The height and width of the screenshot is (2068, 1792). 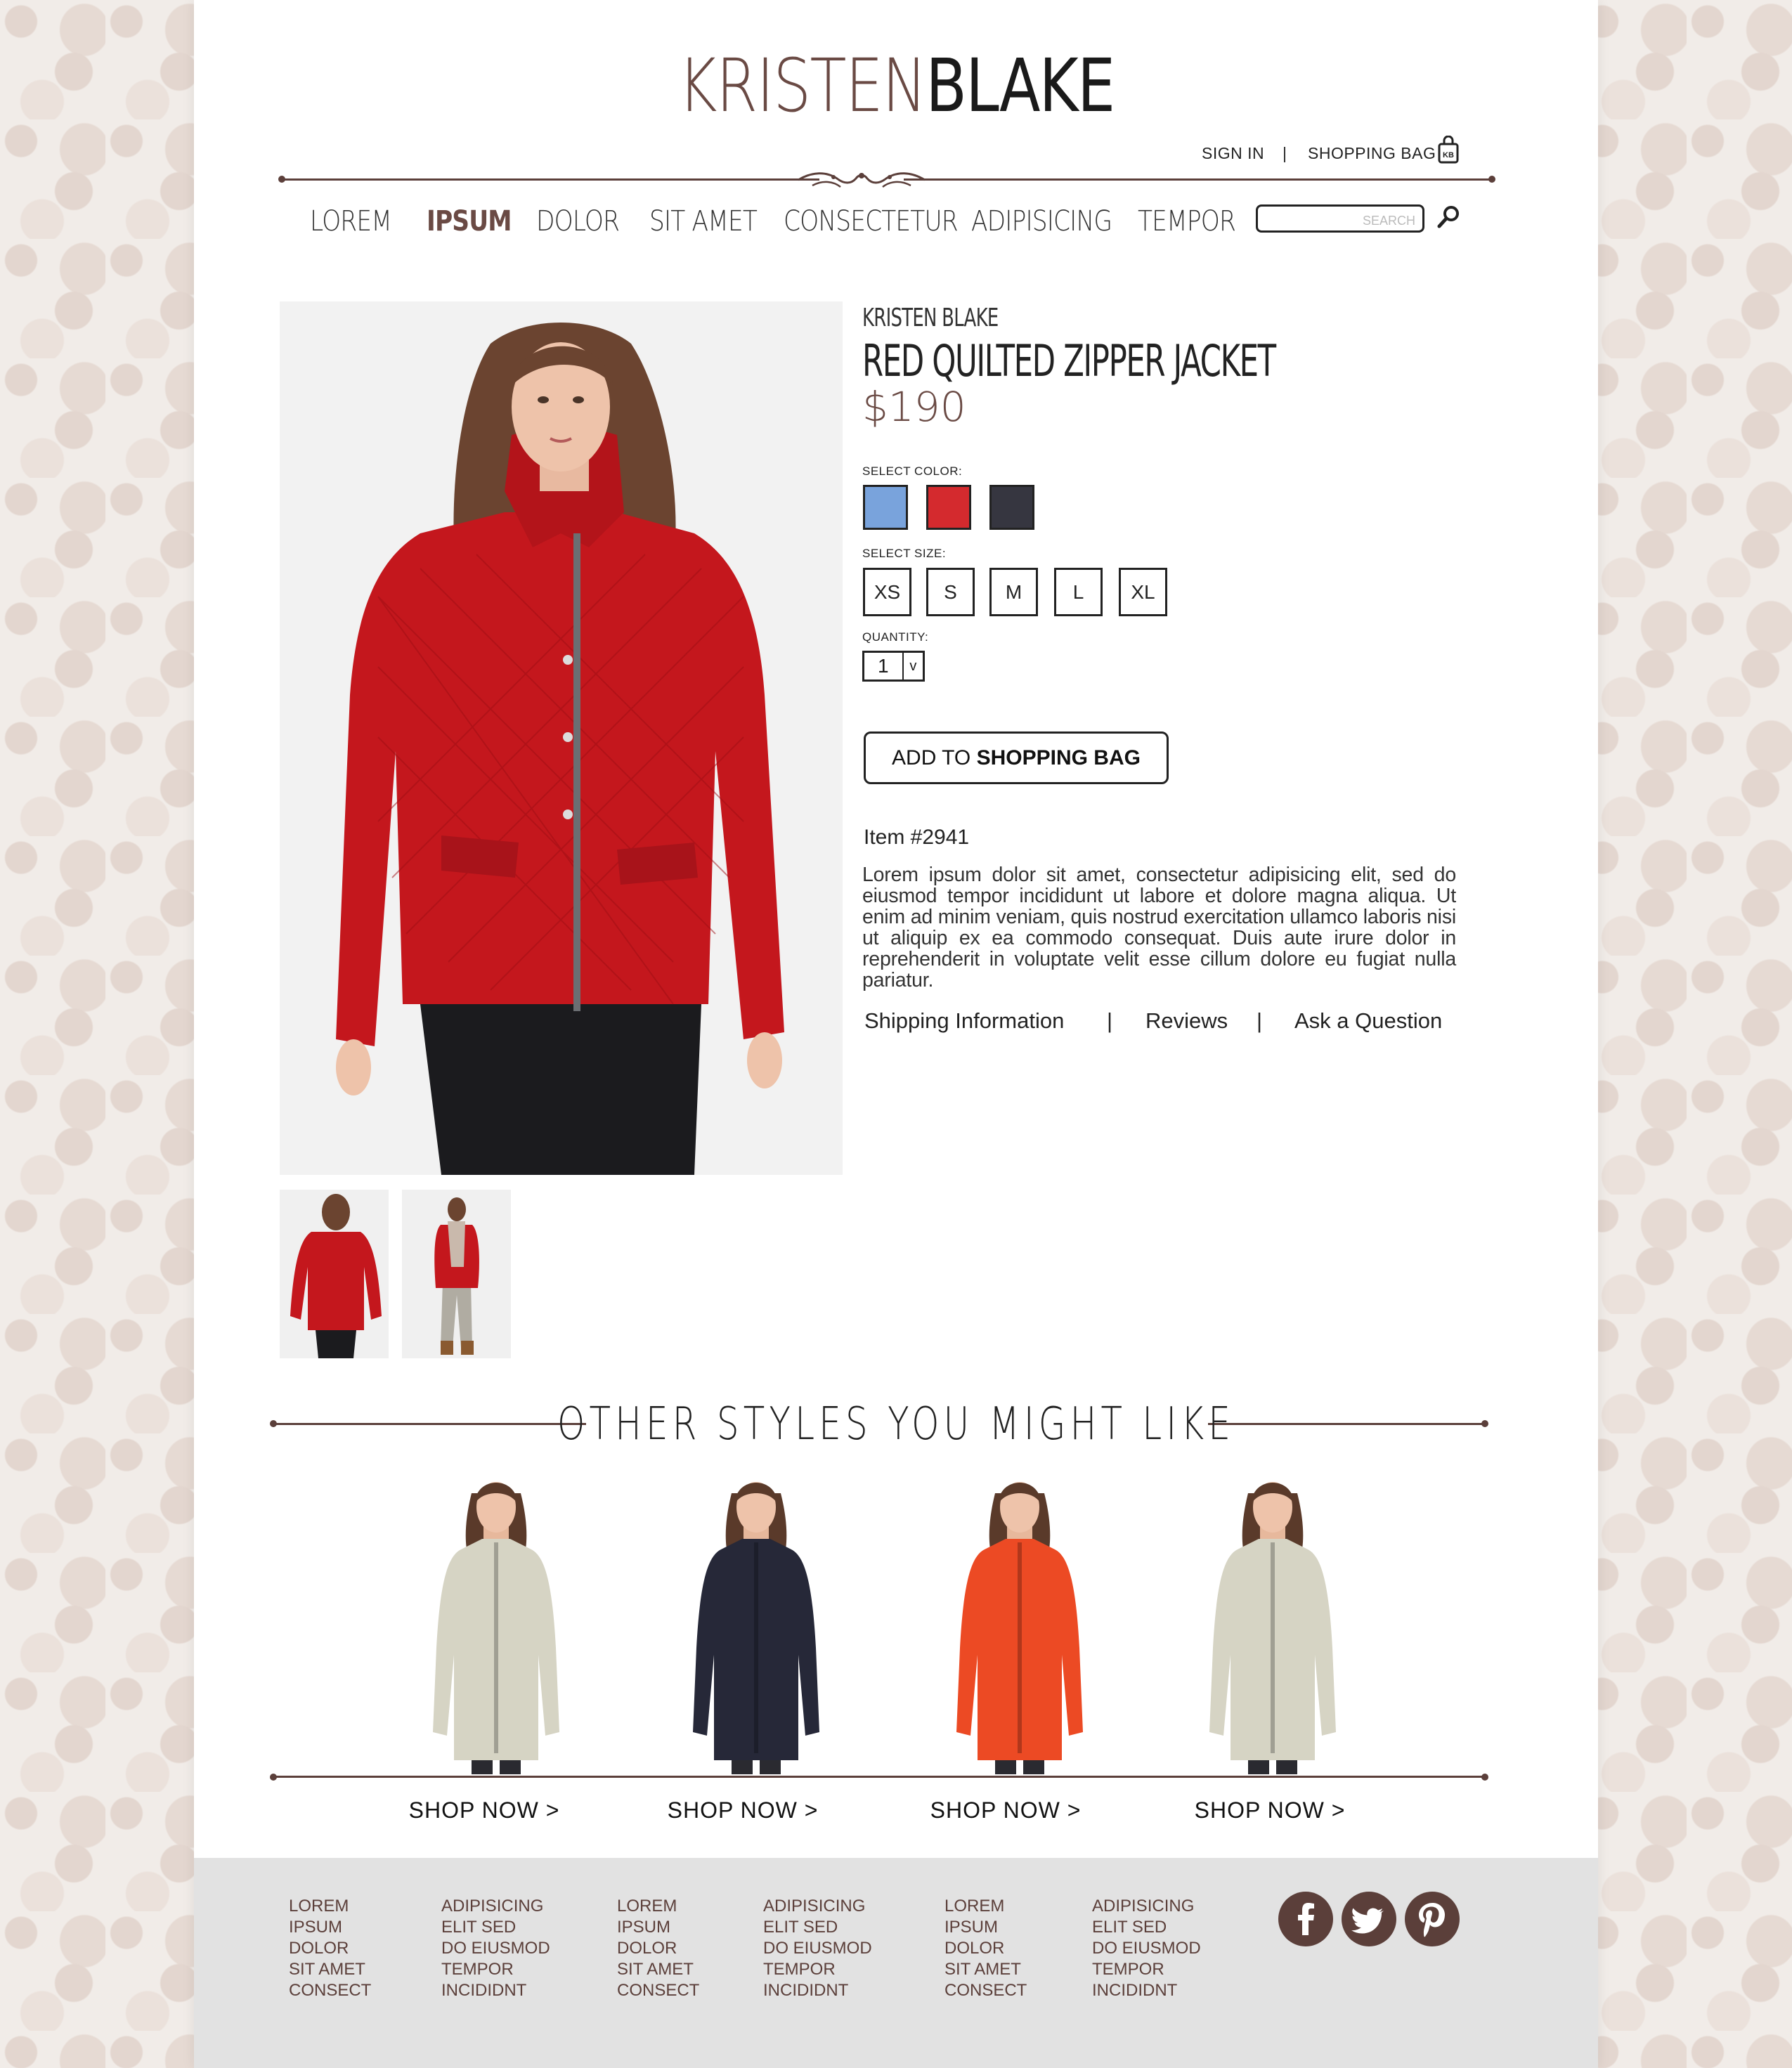 What do you see at coordinates (703, 221) in the screenshot?
I see `nav-item-sit-amet: SIT AMET` at bounding box center [703, 221].